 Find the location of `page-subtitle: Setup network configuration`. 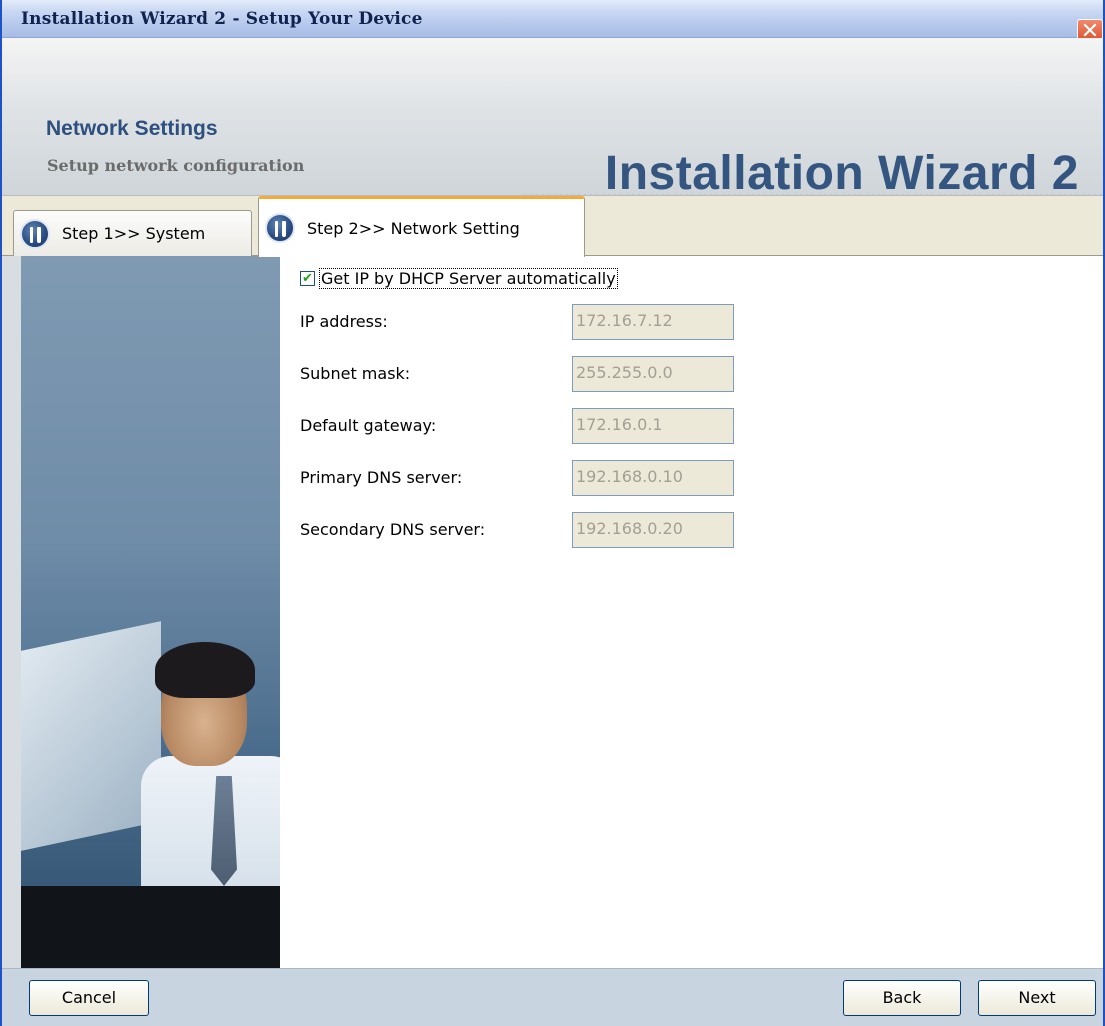

page-subtitle: Setup network configuration is located at coordinates (176, 165).